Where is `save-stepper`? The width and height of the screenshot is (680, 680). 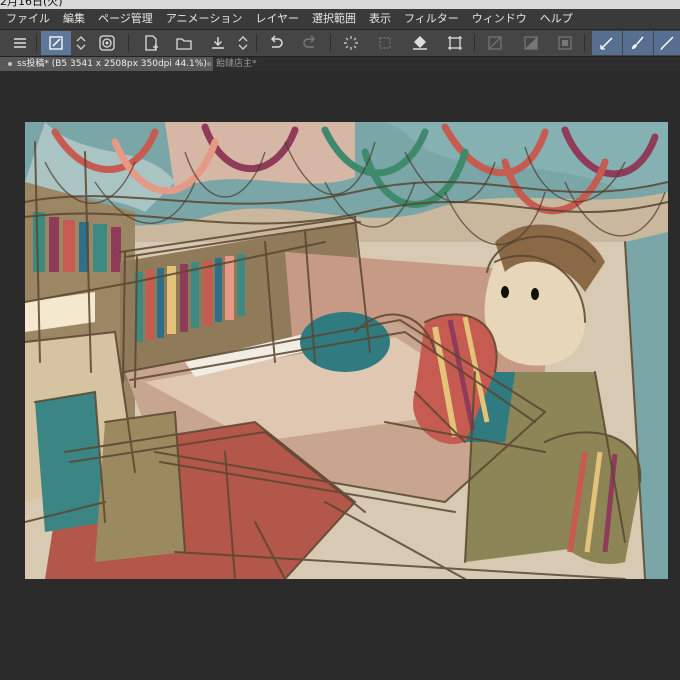 save-stepper is located at coordinates (243, 43).